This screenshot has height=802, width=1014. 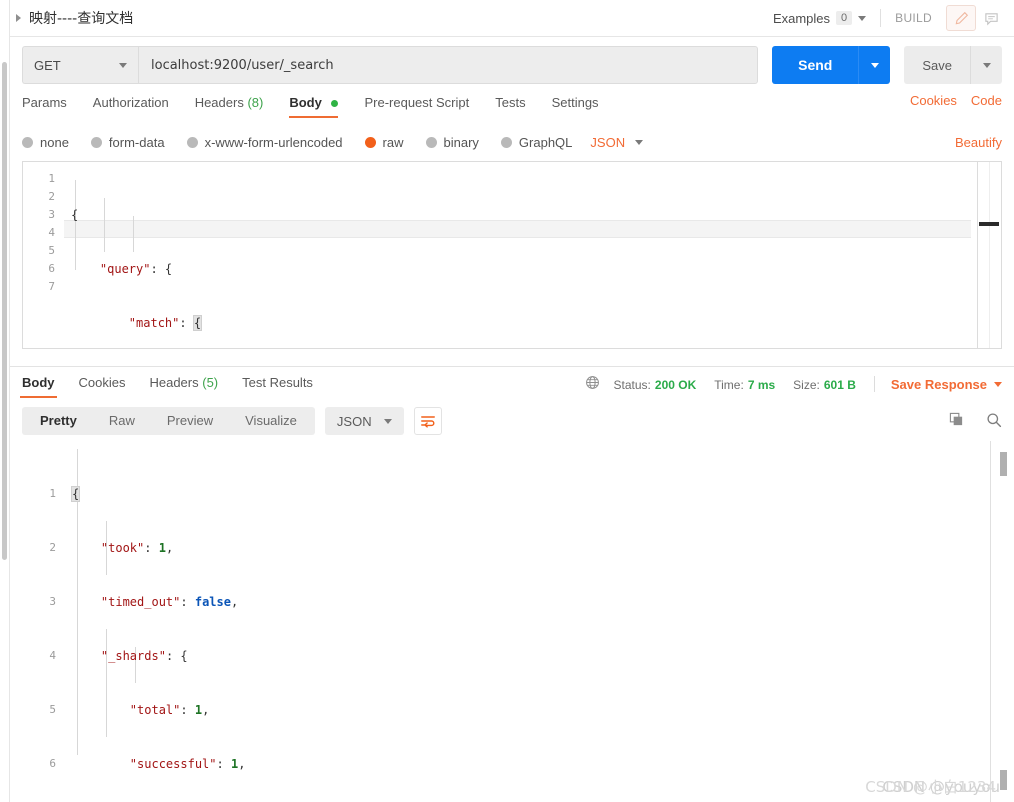 What do you see at coordinates (978, 142) in the screenshot?
I see `beautify-button: Beautify` at bounding box center [978, 142].